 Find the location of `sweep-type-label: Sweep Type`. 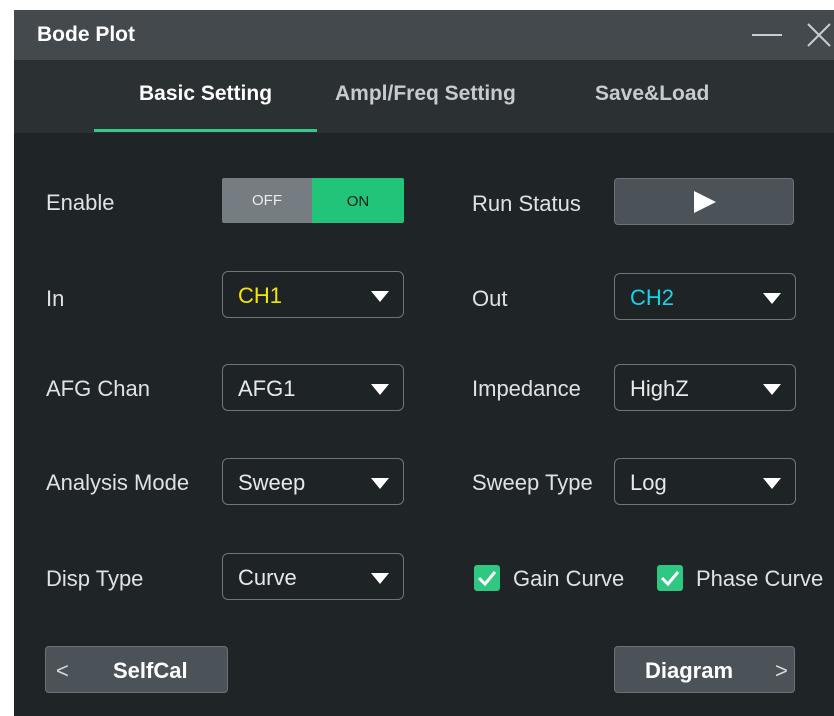

sweep-type-label: Sweep Type is located at coordinates (532, 482).